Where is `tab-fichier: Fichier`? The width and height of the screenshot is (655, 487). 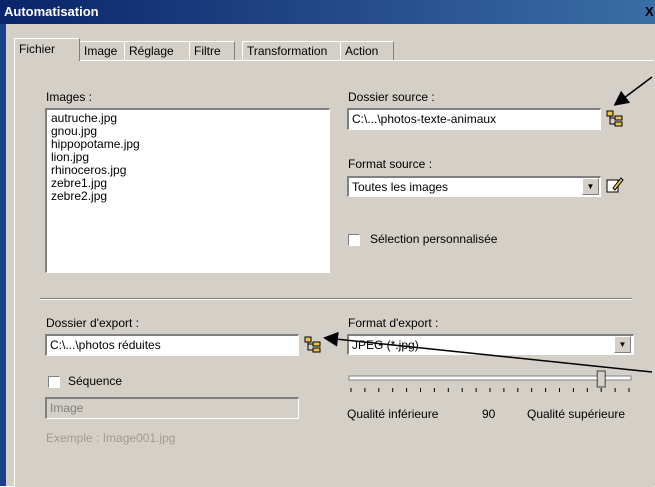 tab-fichier: Fichier is located at coordinates (47, 49).